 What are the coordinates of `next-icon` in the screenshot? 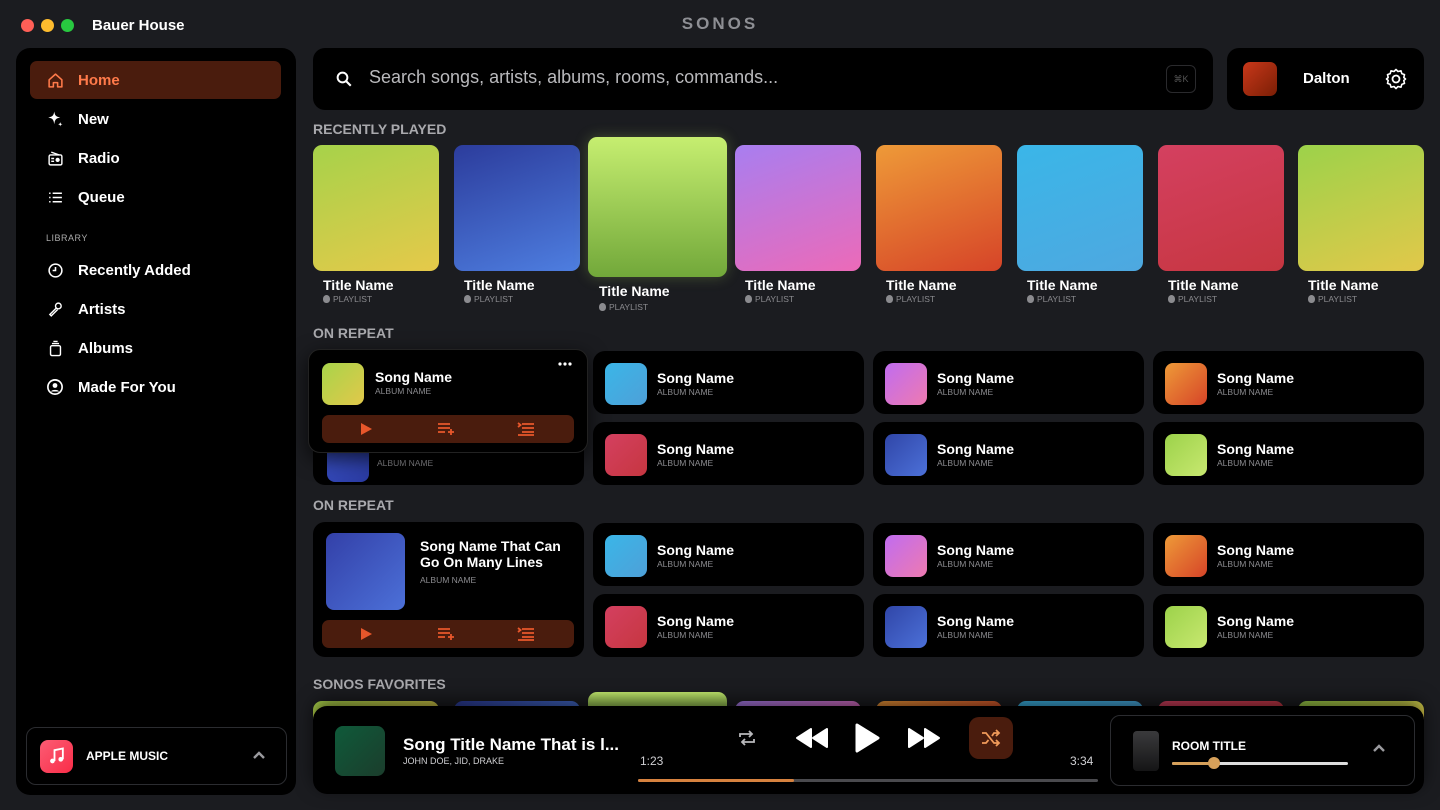 It's located at (924, 738).